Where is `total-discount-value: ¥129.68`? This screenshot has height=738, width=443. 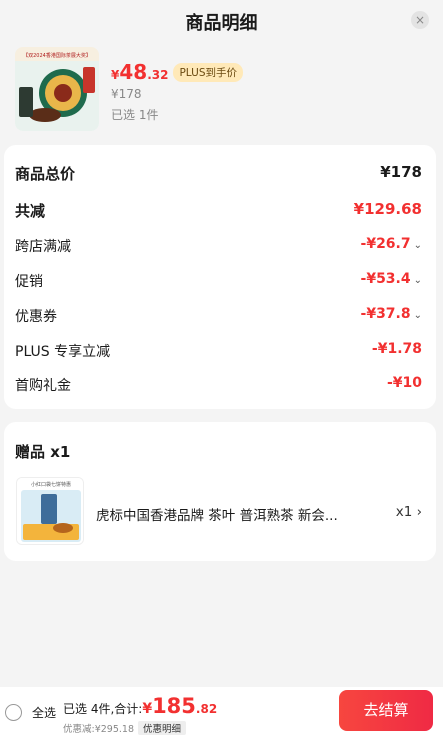 total-discount-value: ¥129.68 is located at coordinates (387, 209).